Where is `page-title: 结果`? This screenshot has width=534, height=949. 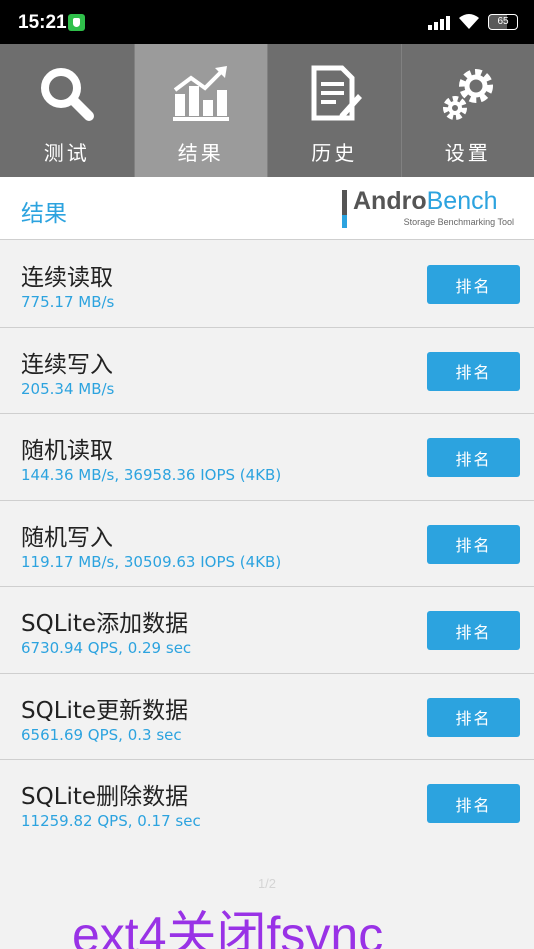 page-title: 结果 is located at coordinates (44, 214).